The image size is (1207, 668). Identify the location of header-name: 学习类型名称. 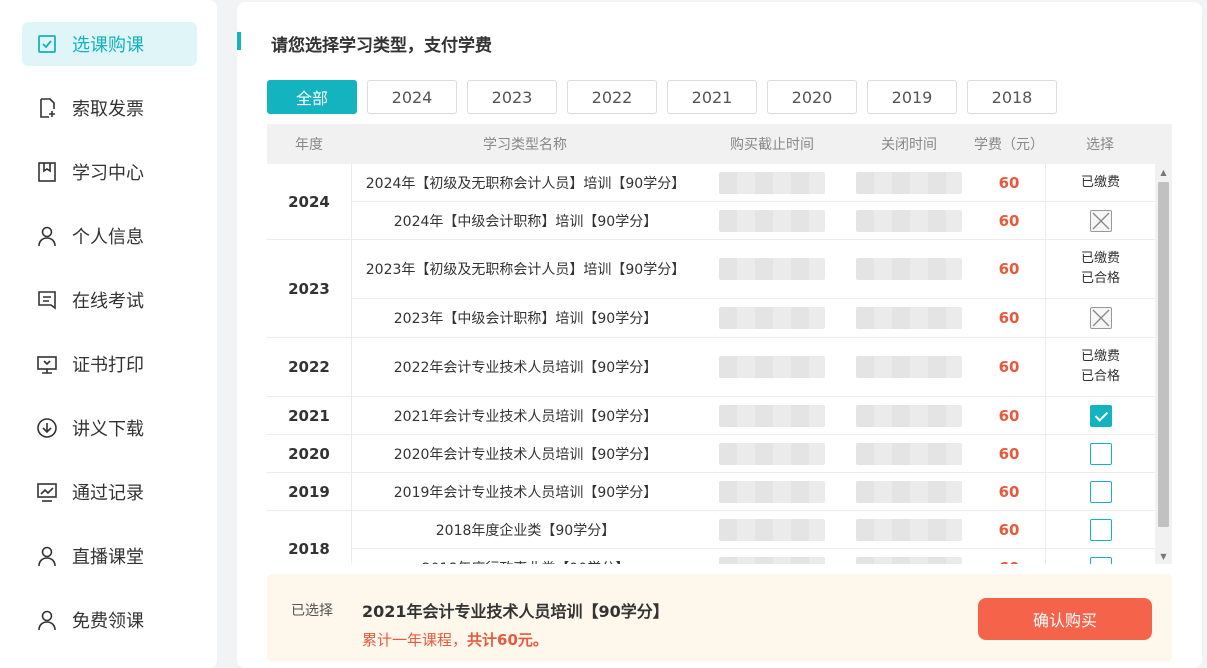
(525, 145).